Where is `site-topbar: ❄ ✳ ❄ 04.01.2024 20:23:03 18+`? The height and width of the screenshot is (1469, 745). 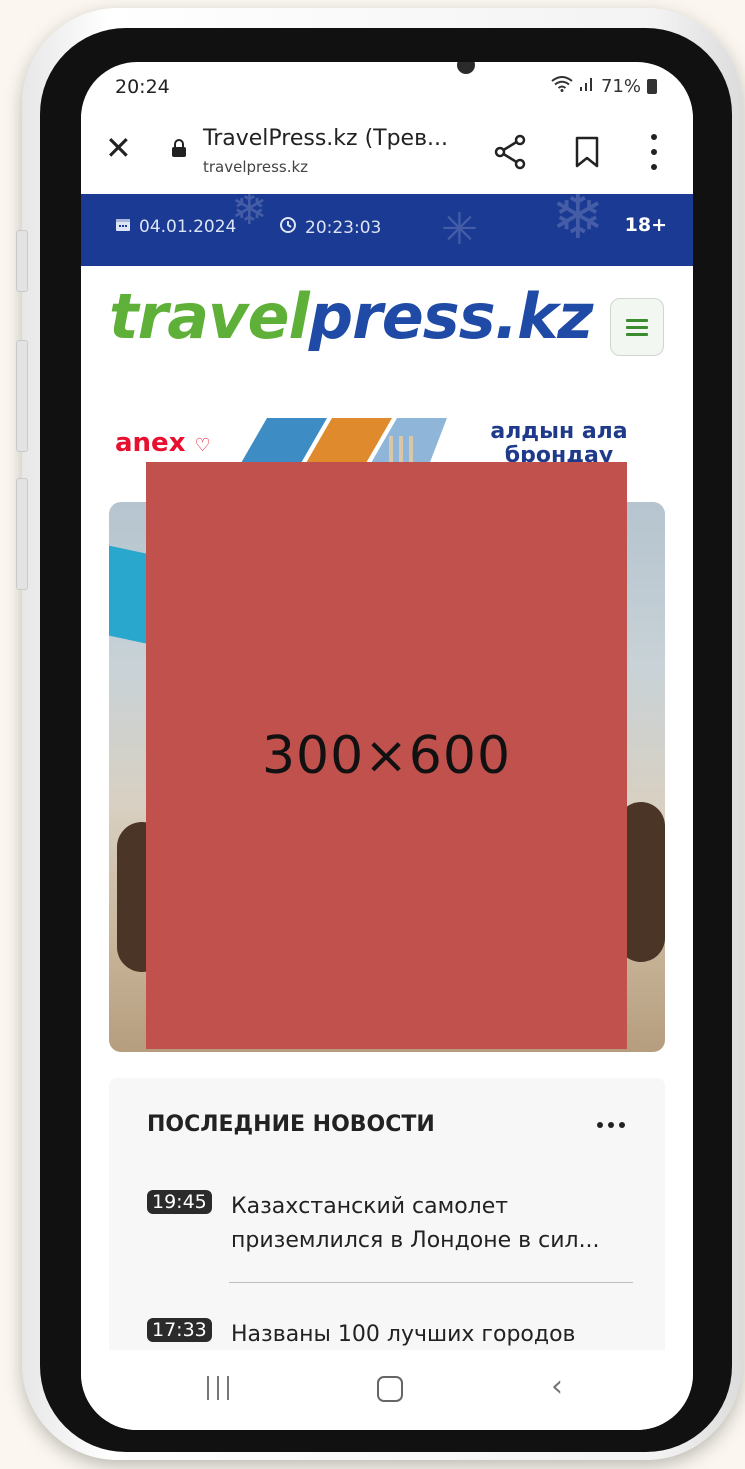 site-topbar: ❄ ✳ ❄ 04.01.2024 20:23:03 18+ is located at coordinates (387, 230).